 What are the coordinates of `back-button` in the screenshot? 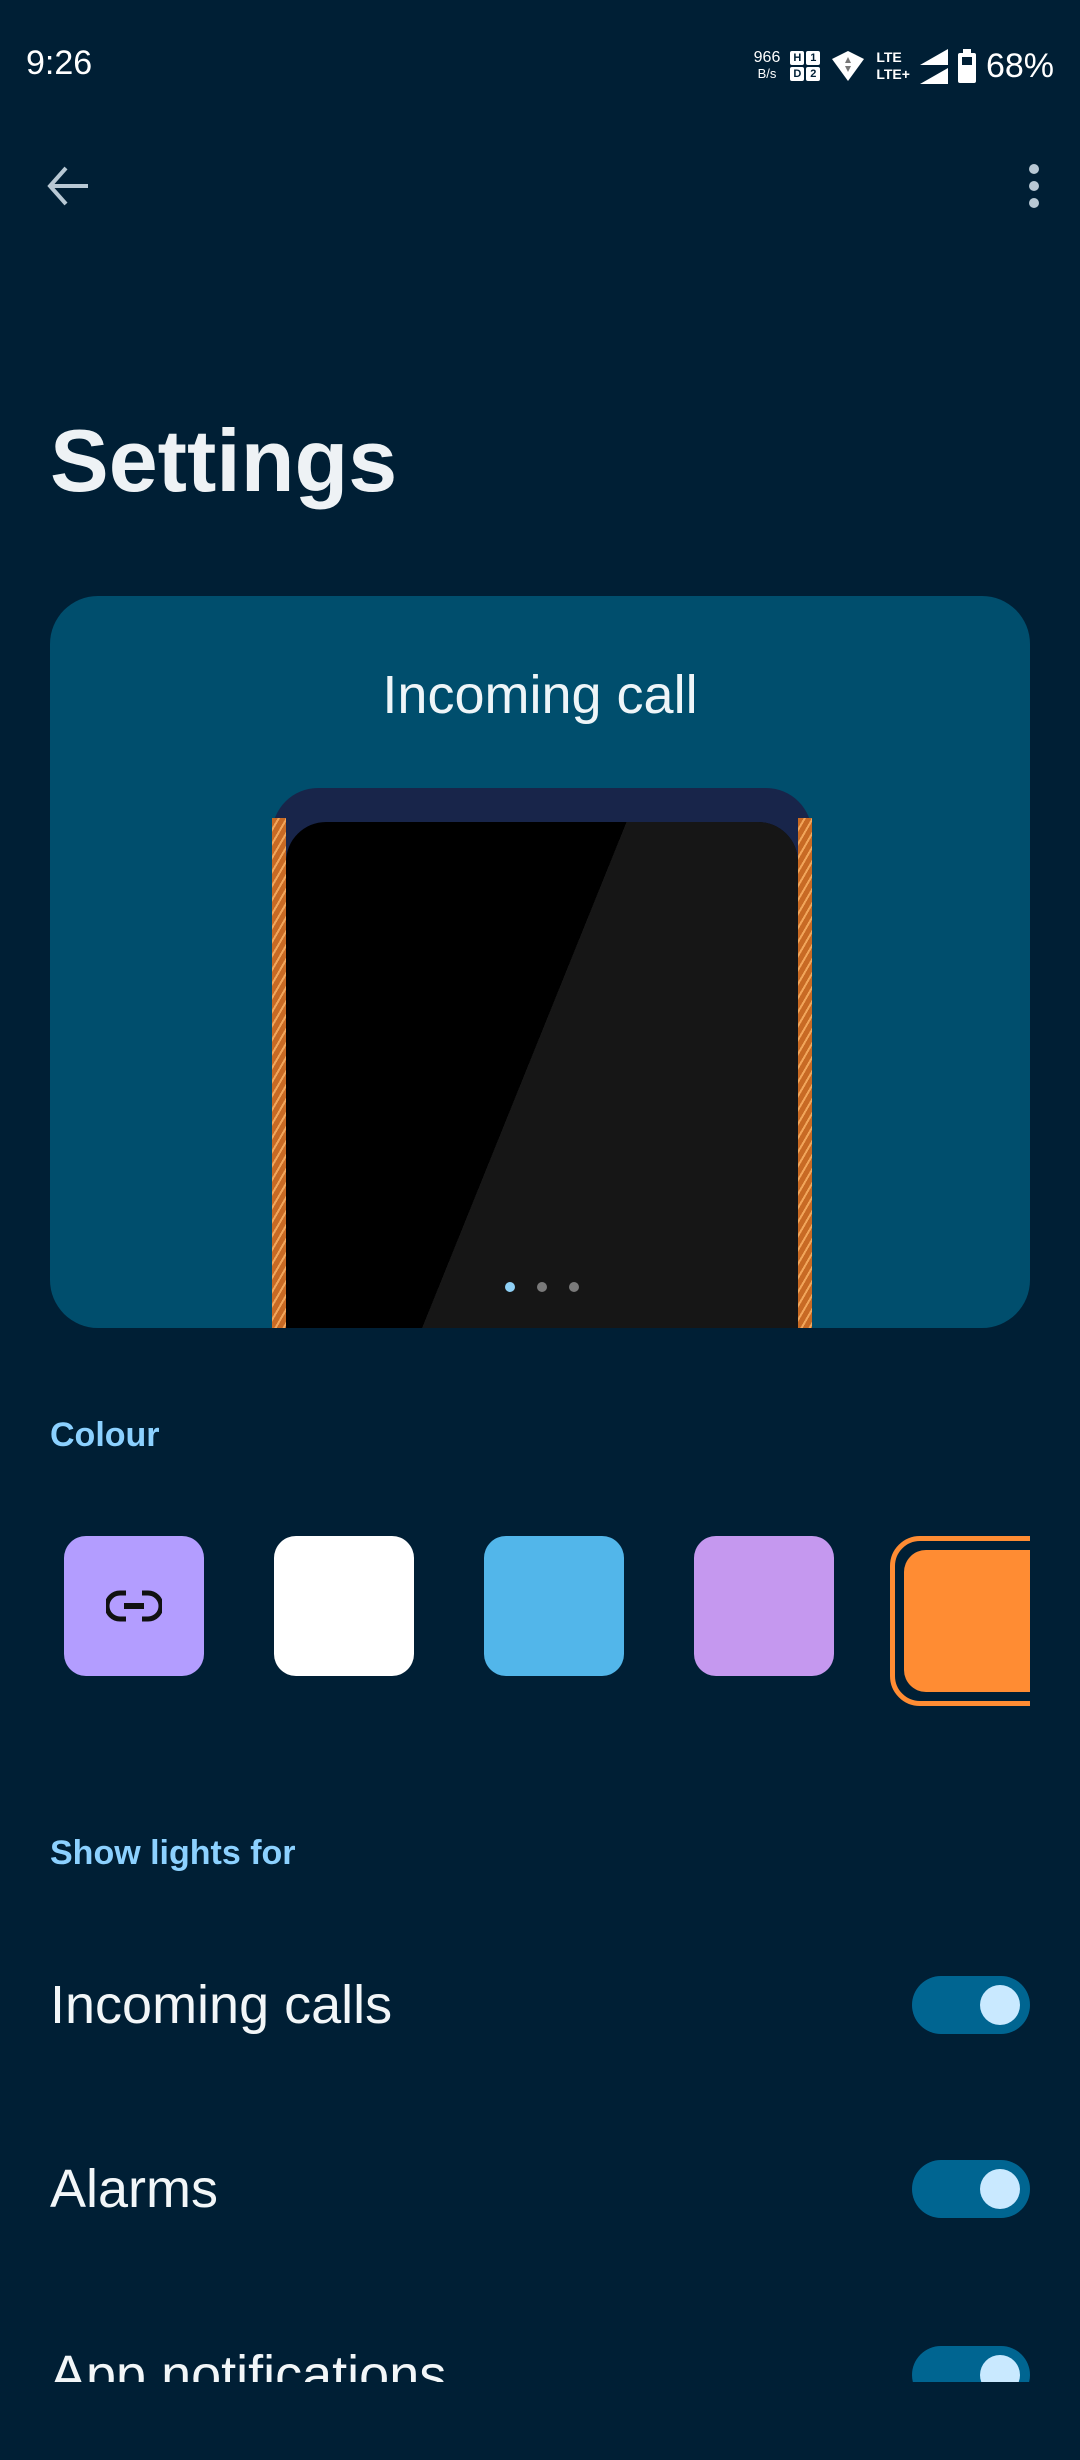 It's located at (70, 186).